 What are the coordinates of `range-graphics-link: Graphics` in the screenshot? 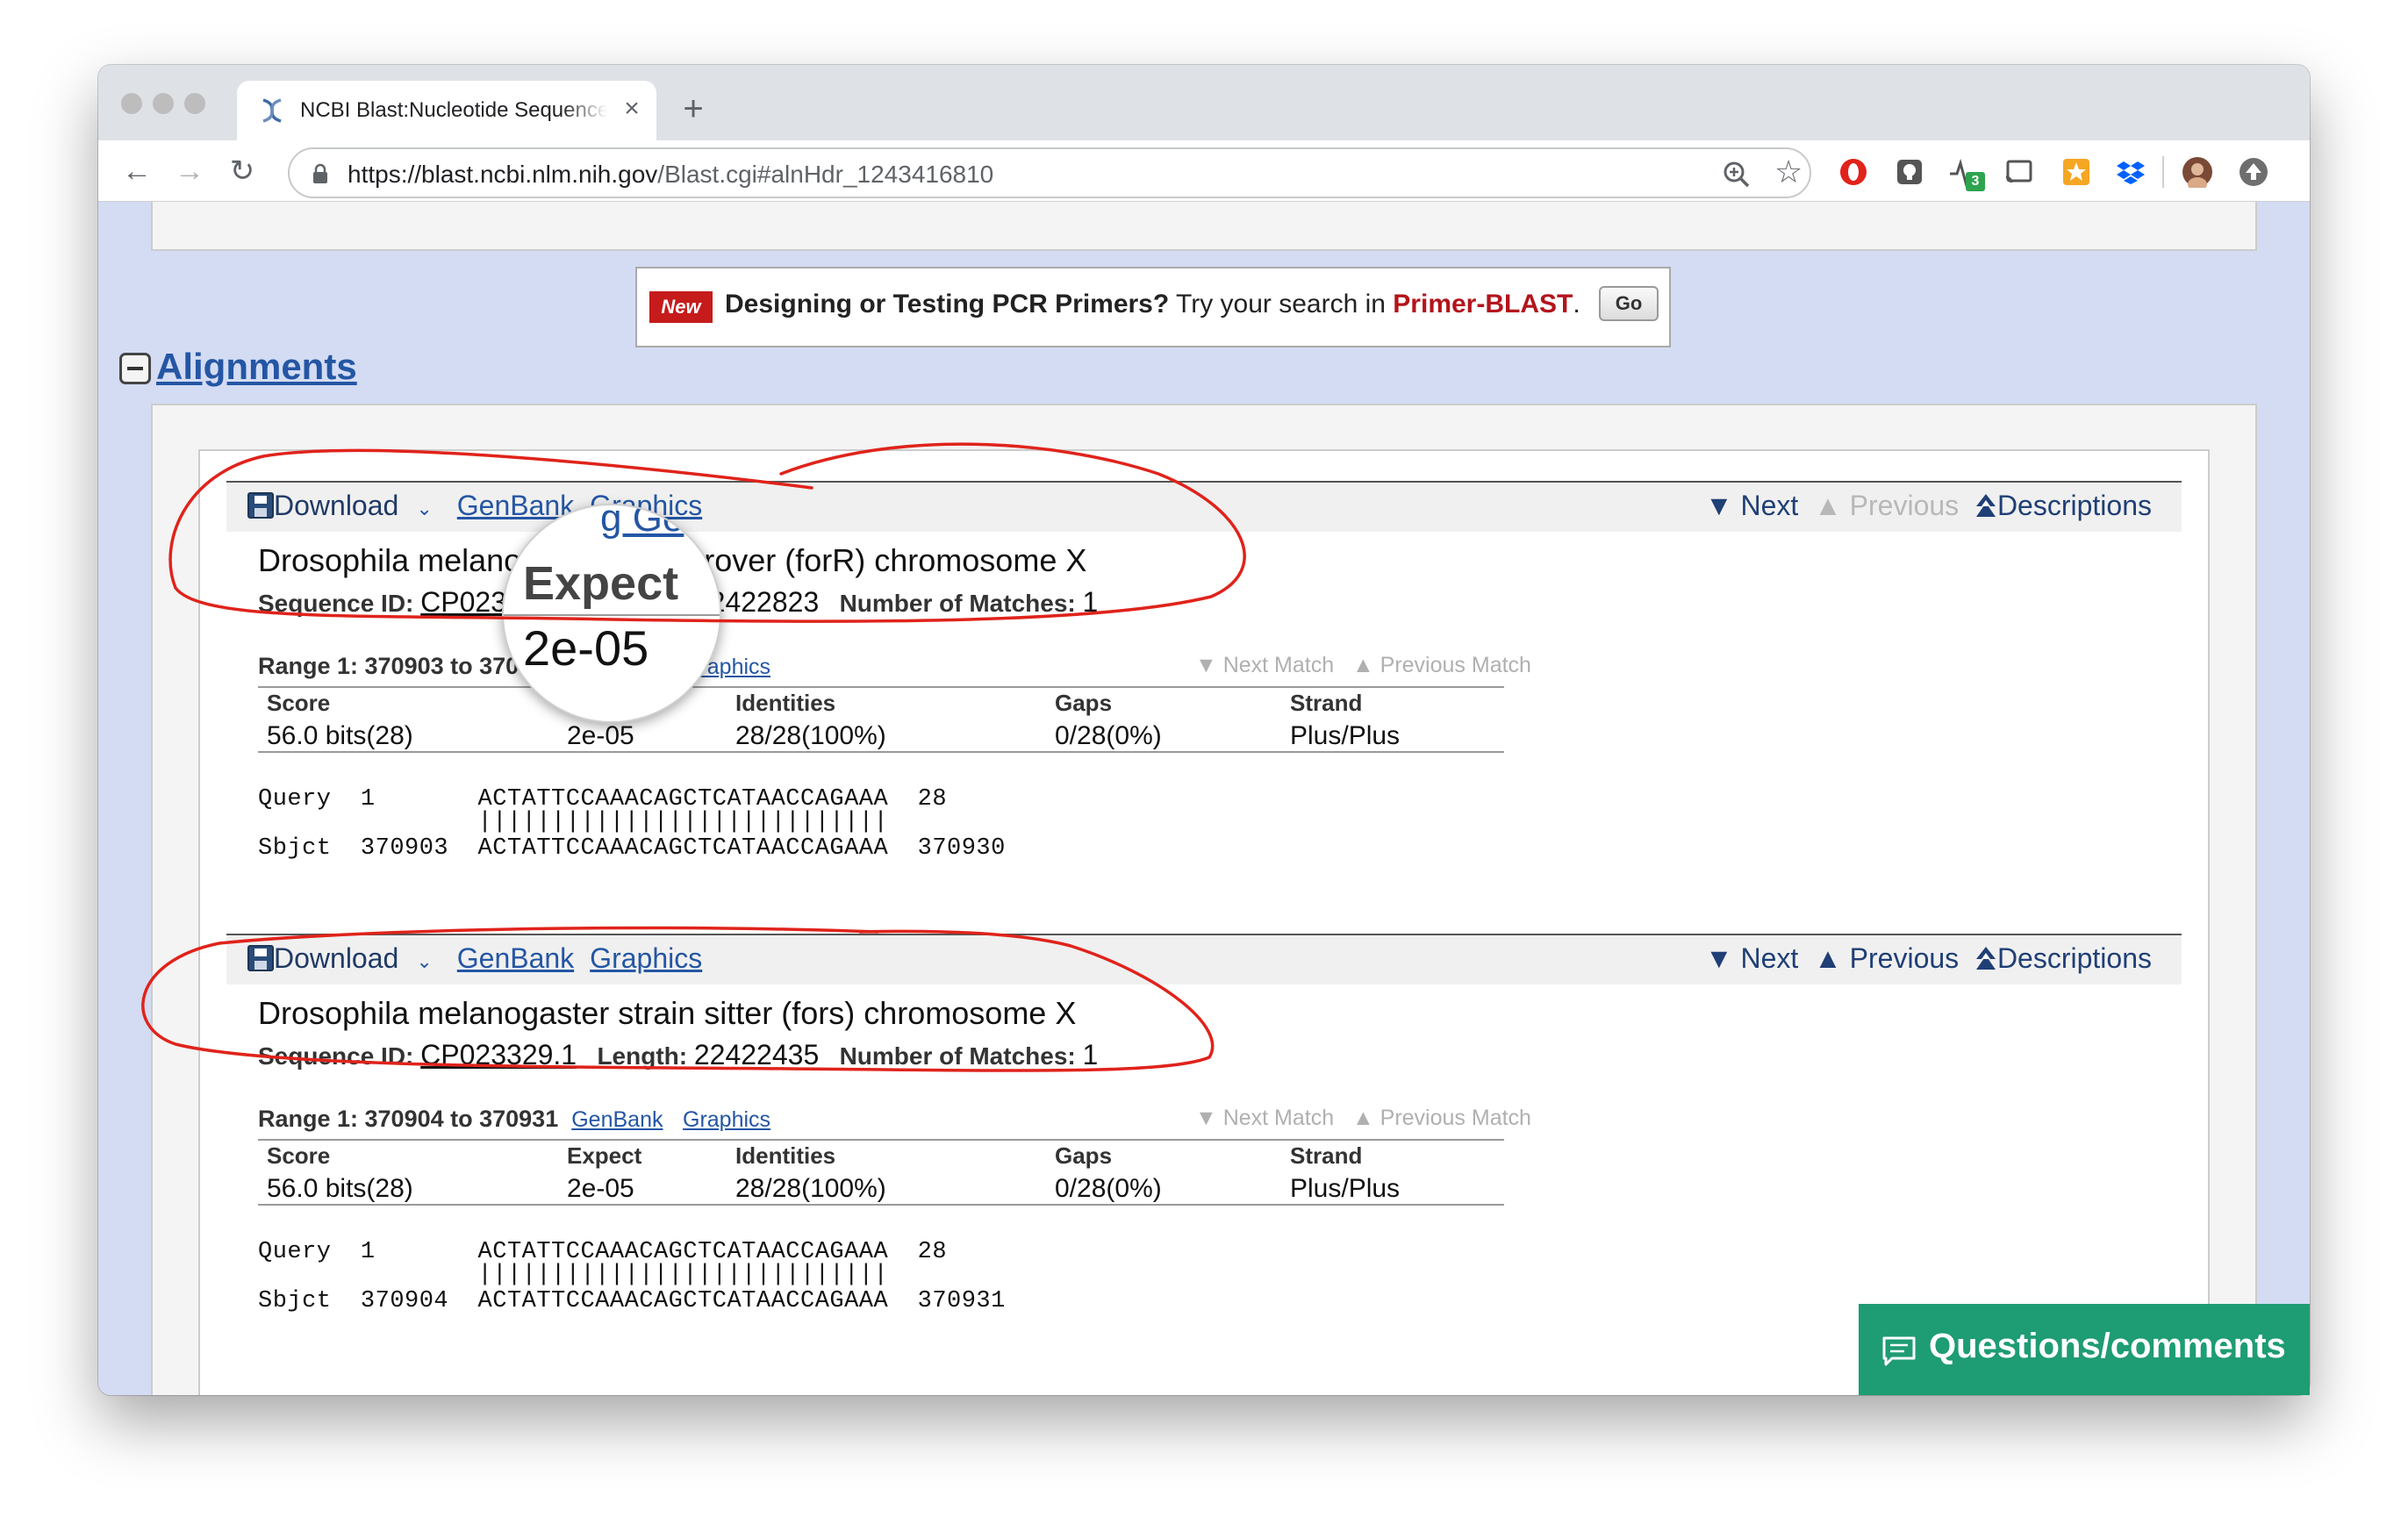 It's located at (726, 1120).